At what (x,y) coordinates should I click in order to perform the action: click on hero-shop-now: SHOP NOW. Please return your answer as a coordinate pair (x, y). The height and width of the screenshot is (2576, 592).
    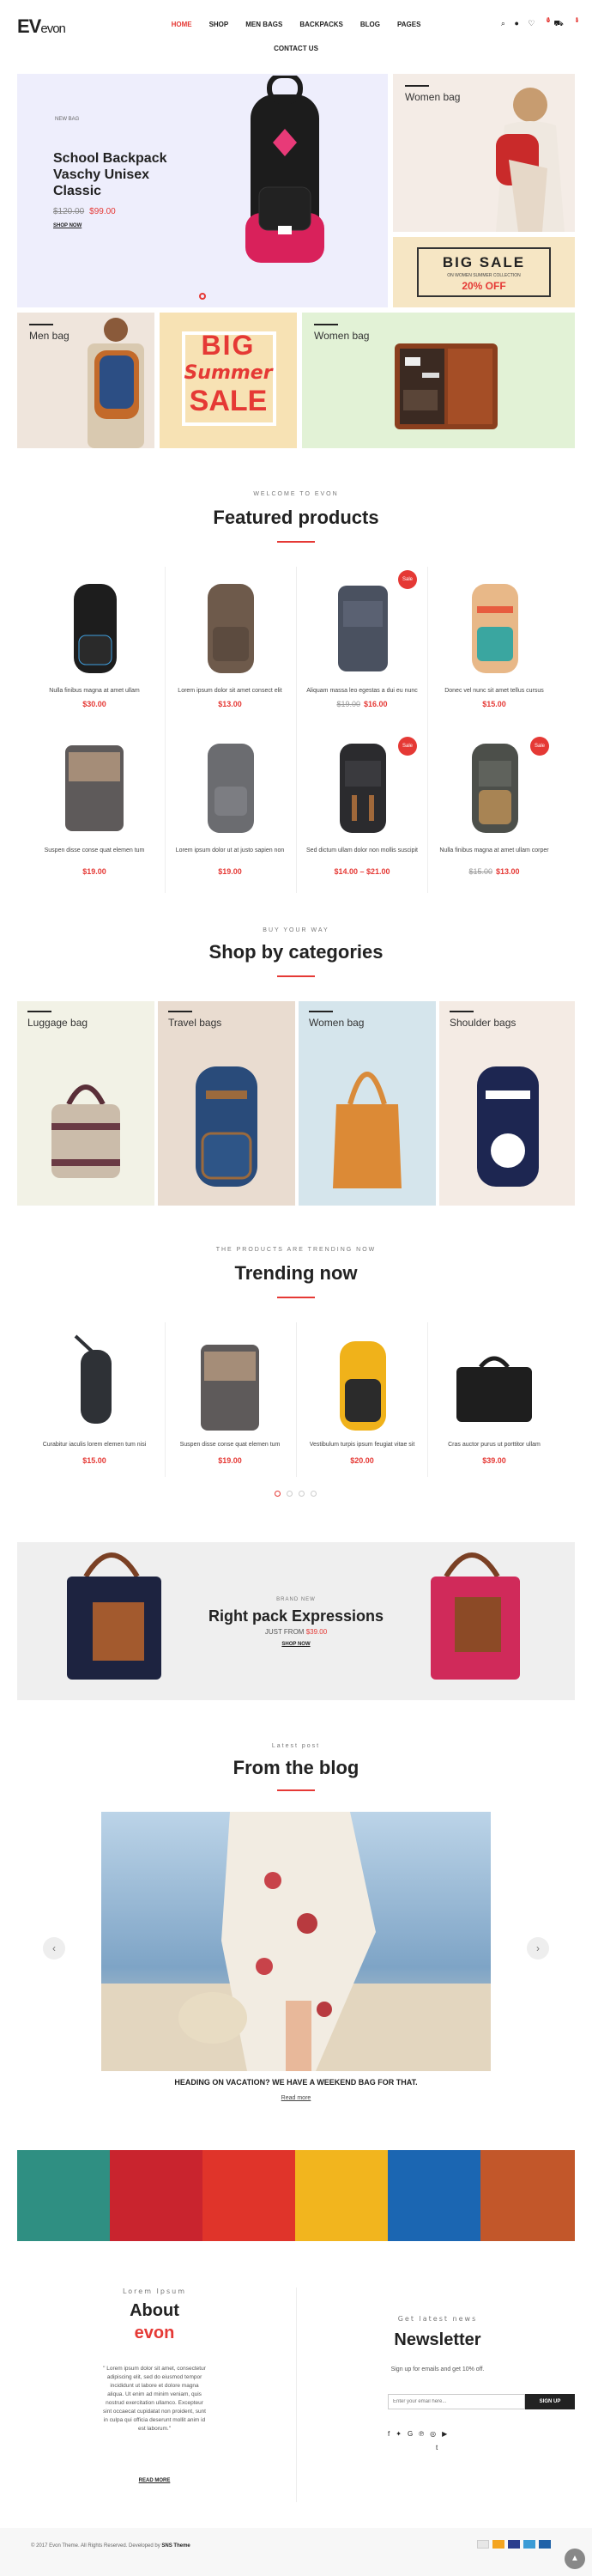
    Looking at the image, I should click on (67, 226).